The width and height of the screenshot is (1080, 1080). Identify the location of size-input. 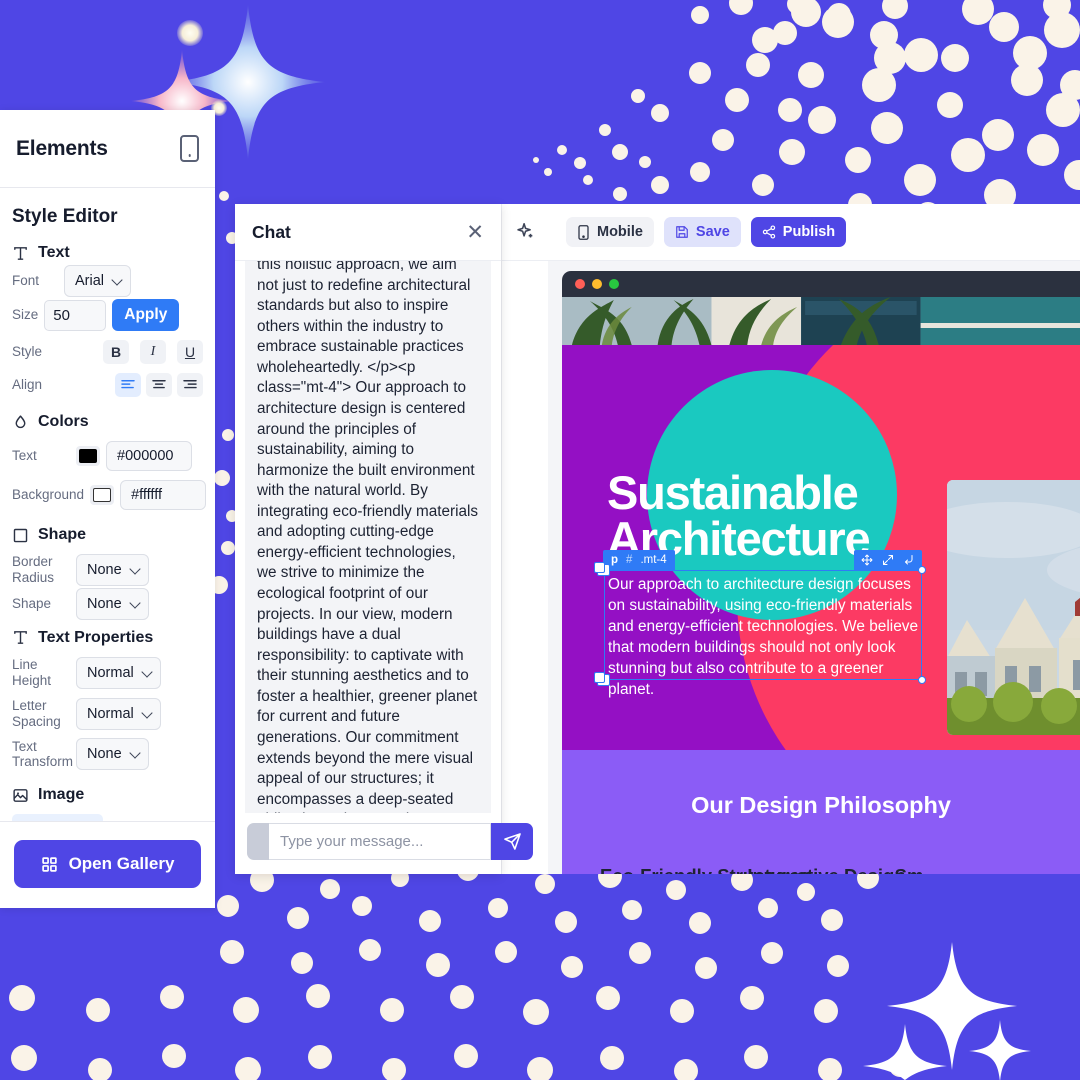
(75, 315).